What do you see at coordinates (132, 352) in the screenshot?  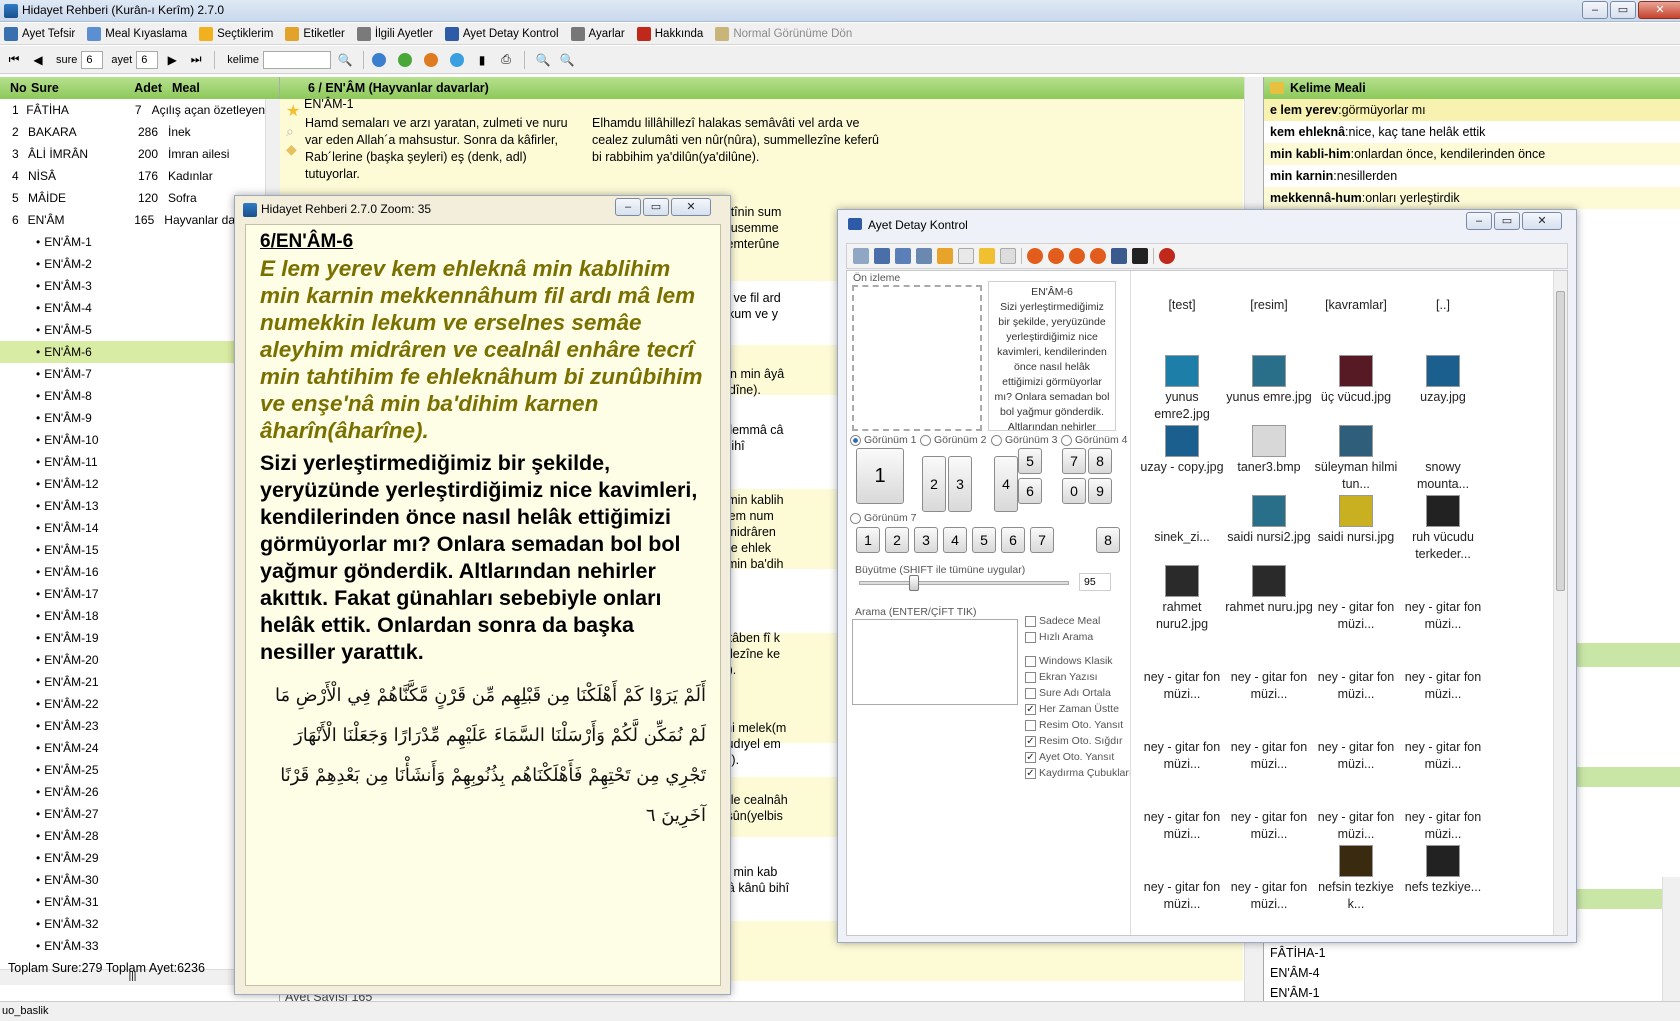 I see `ayet-tree-item: • EN'ÂM-6` at bounding box center [132, 352].